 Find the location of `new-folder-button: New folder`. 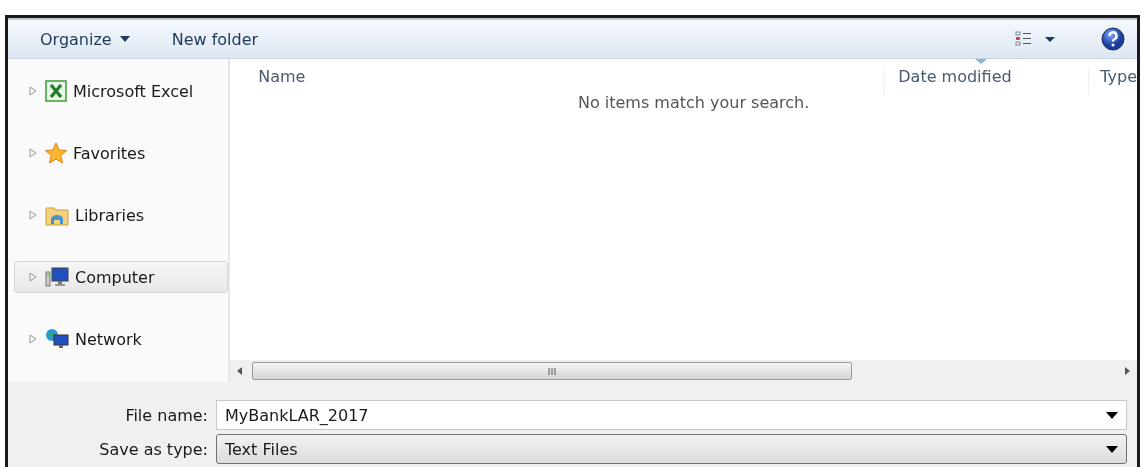

new-folder-button: New folder is located at coordinates (215, 39).